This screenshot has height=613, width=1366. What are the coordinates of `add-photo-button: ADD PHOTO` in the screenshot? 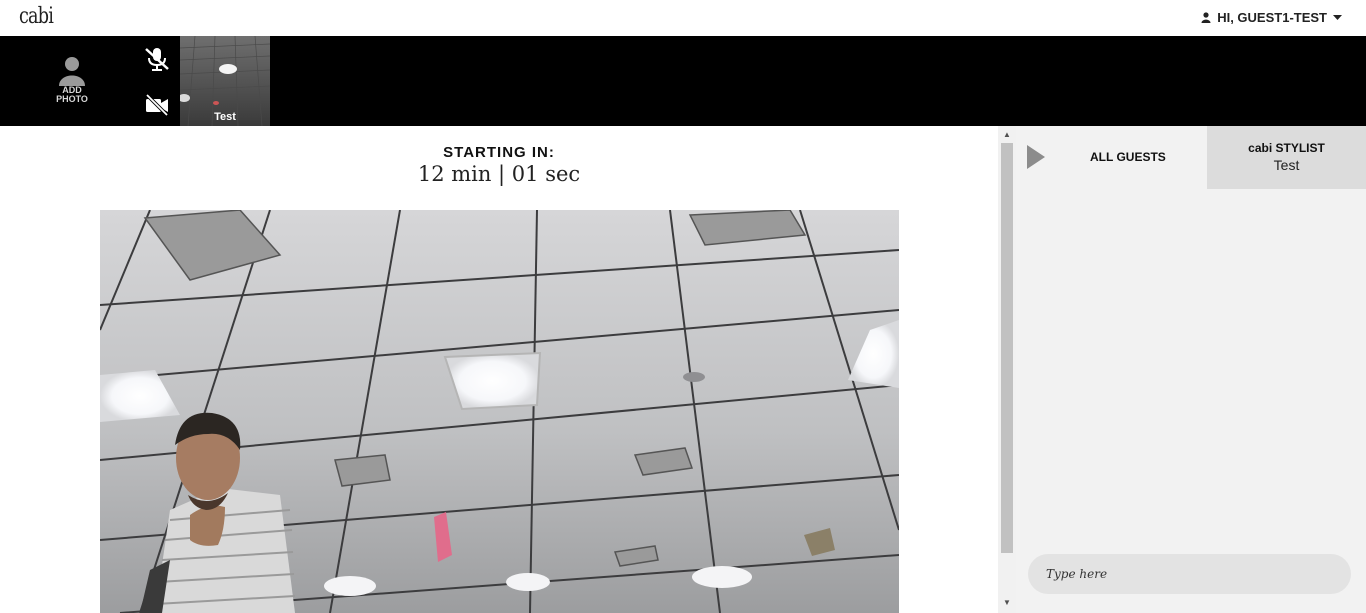 It's located at (72, 79).